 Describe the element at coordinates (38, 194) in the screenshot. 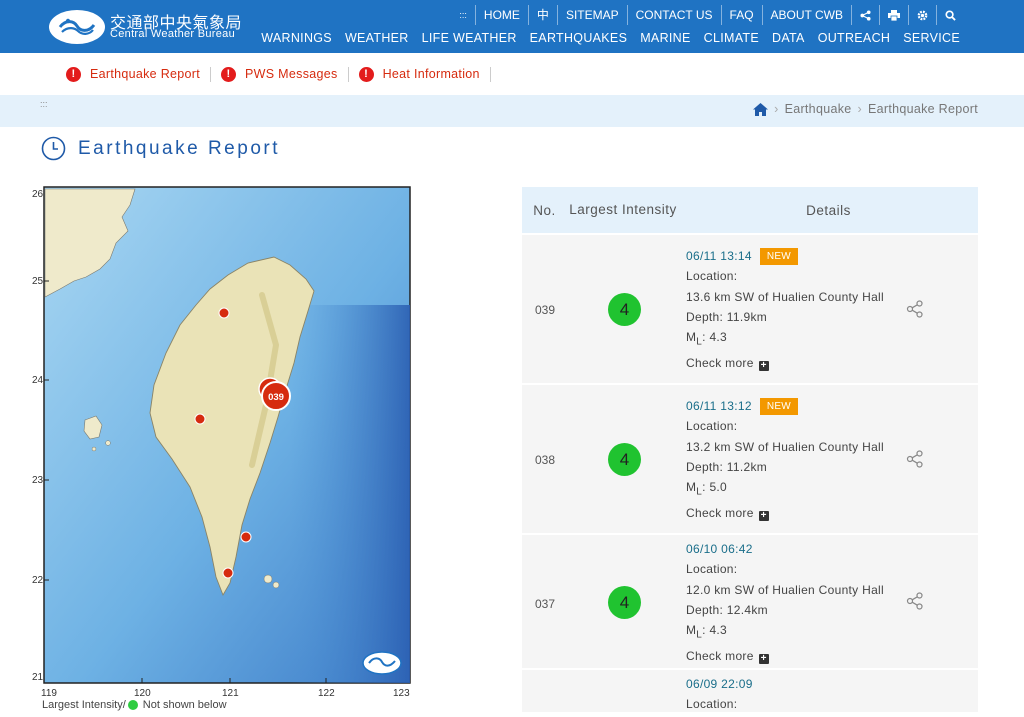

I see `lat-label: 26` at that location.